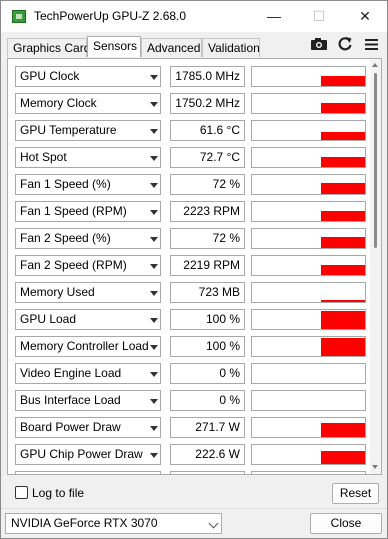 This screenshot has height=539, width=388. I want to click on log-to-file-checkbox, so click(21, 492).